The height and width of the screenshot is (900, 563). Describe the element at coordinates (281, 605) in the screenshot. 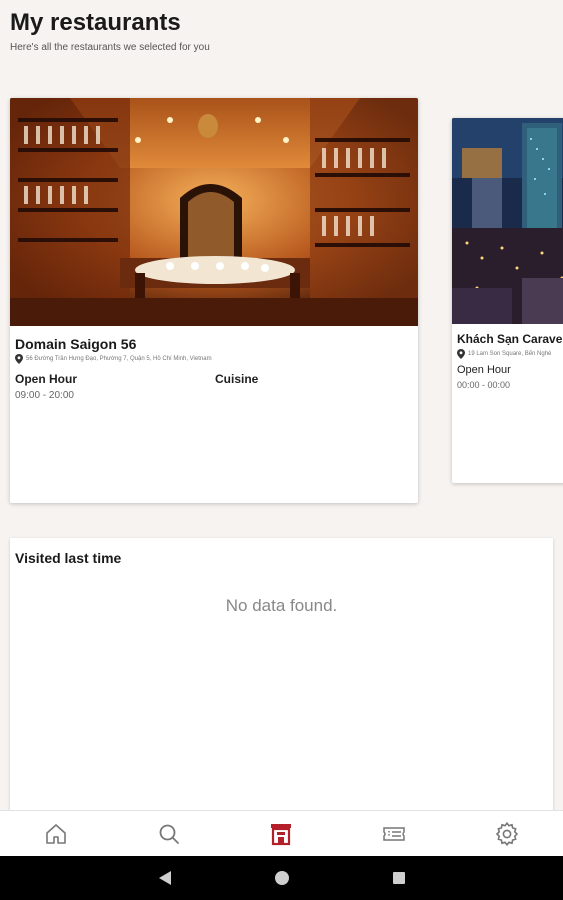

I see `empty-state-text: No data found.` at that location.